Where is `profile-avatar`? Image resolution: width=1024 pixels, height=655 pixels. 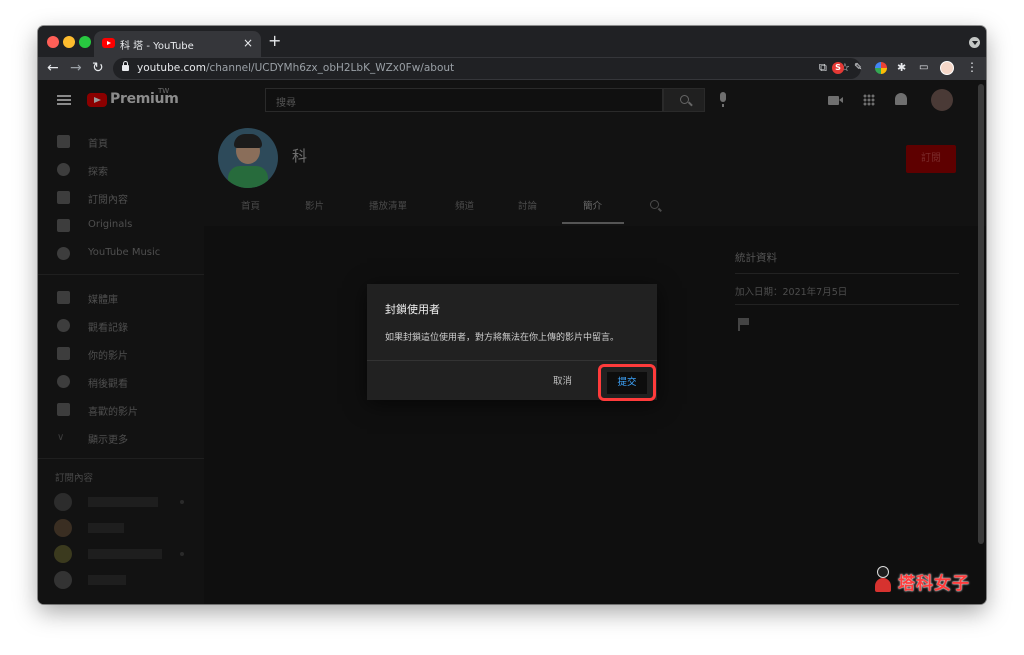 profile-avatar is located at coordinates (947, 68).